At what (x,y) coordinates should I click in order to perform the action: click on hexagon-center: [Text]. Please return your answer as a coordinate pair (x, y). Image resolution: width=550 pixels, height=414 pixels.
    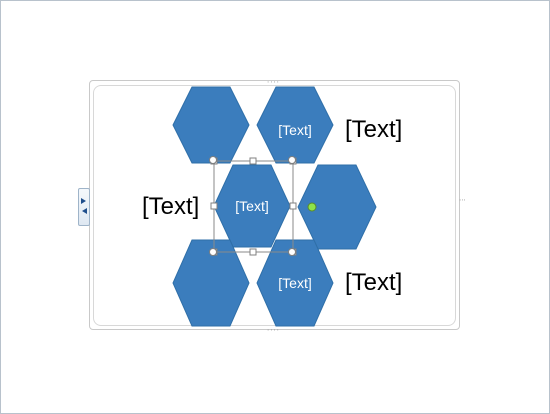
    Looking at the image, I should click on (252, 206).